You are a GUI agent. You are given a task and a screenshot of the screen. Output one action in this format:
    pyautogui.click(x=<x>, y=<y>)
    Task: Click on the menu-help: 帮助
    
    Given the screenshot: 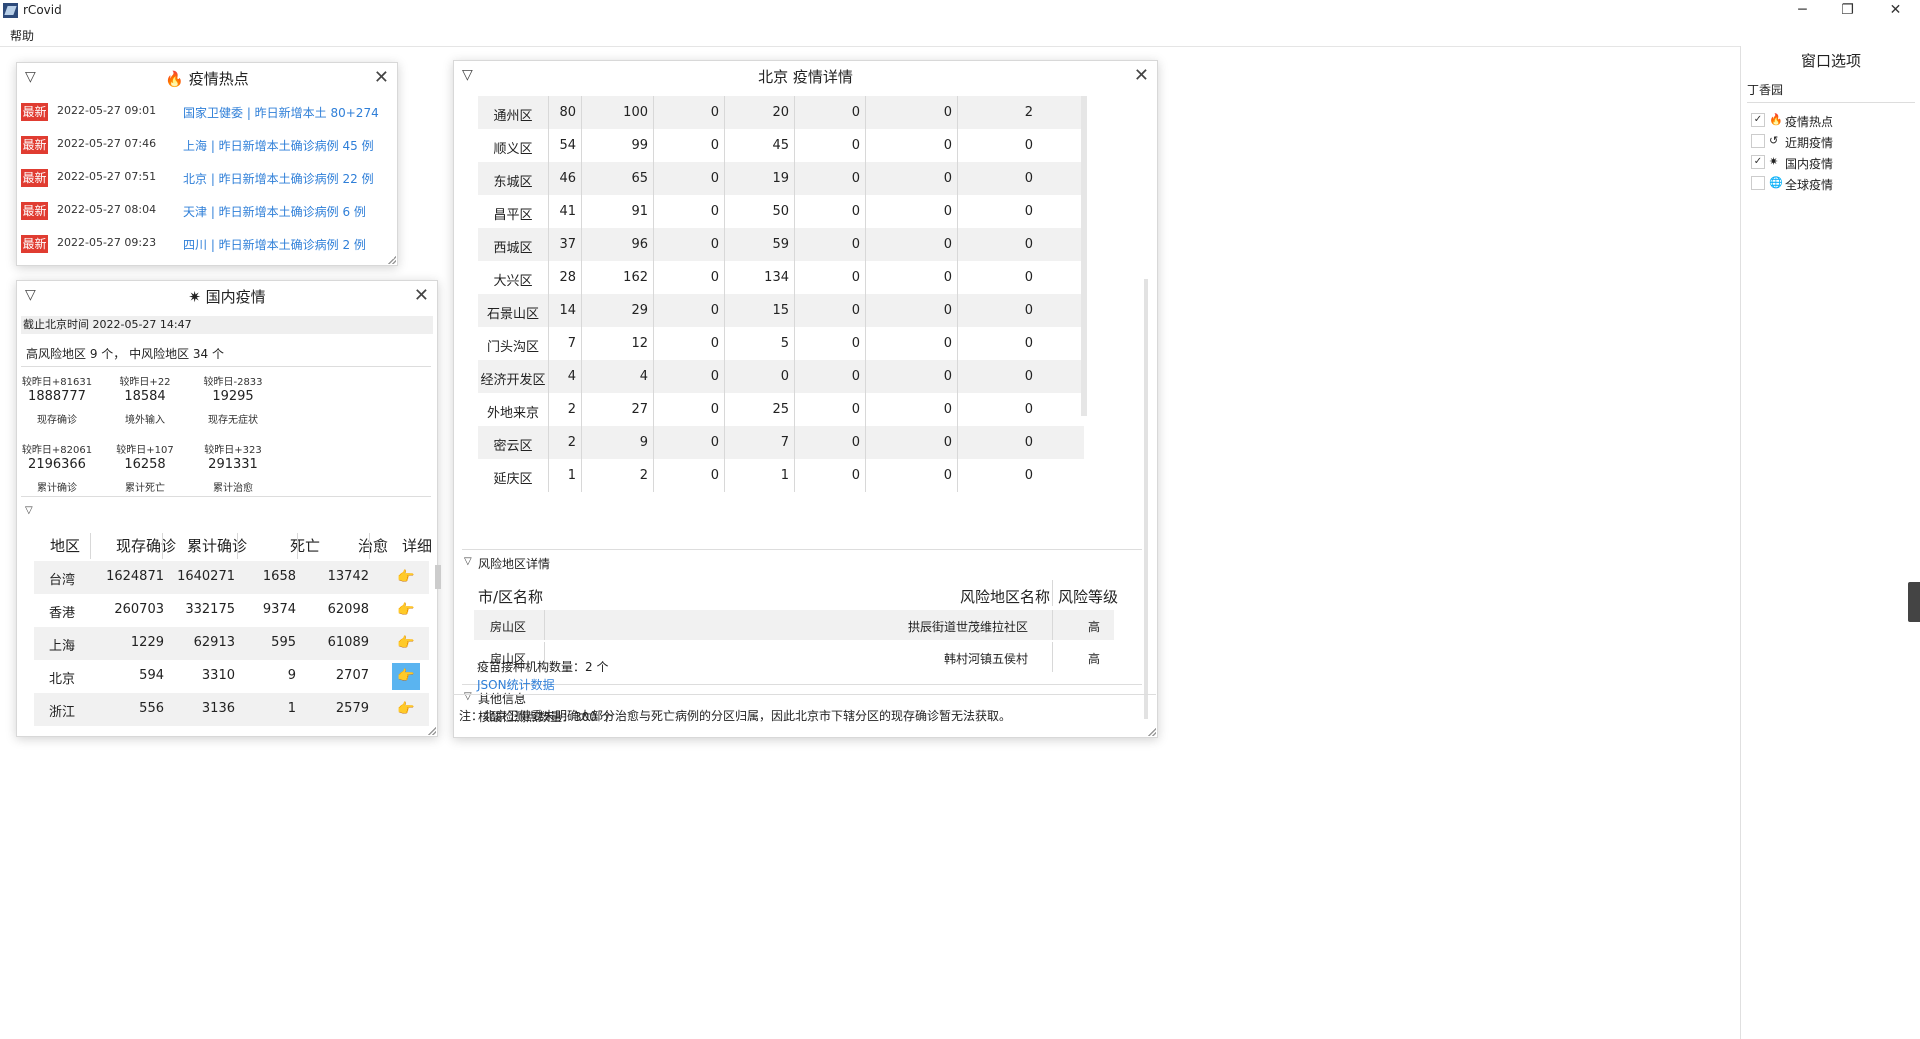 What is the action you would take?
    pyautogui.click(x=22, y=35)
    